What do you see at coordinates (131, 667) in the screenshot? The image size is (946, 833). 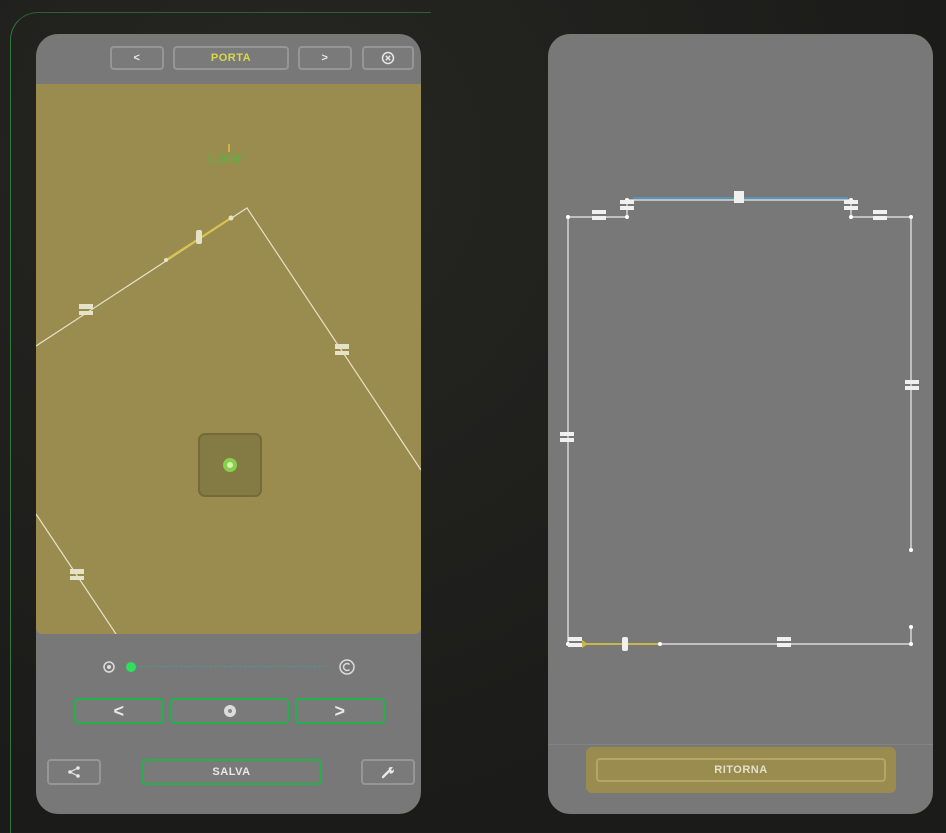 I see `slider-handle` at bounding box center [131, 667].